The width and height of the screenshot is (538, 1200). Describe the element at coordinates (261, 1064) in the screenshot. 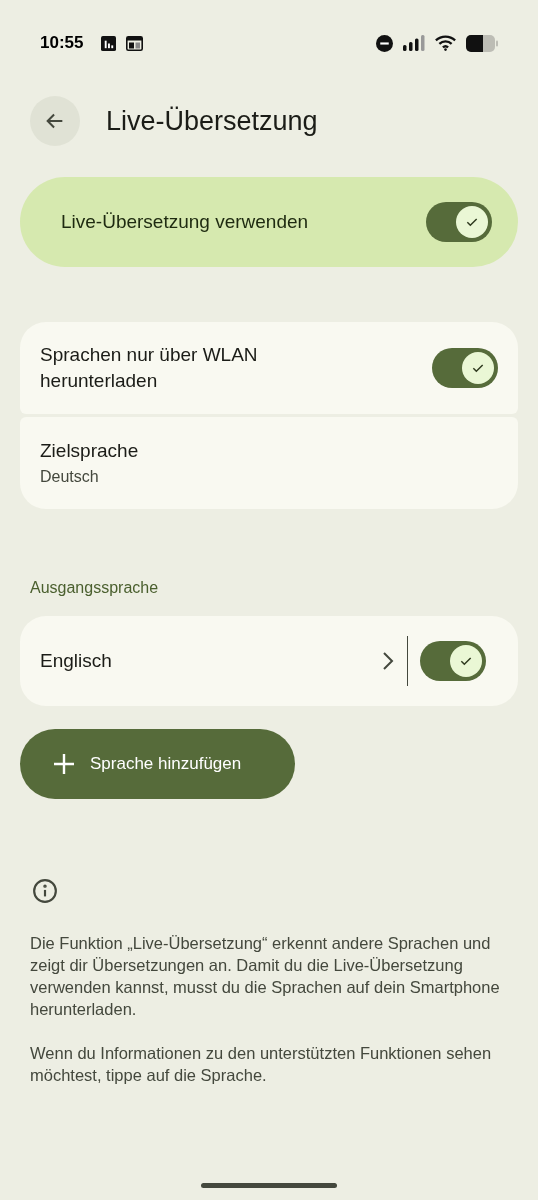

I see `info-paragraph: Wenn du Informationen zu den unterstützten Funktionen sehen möchtest, tippe auf die Sprache.` at that location.